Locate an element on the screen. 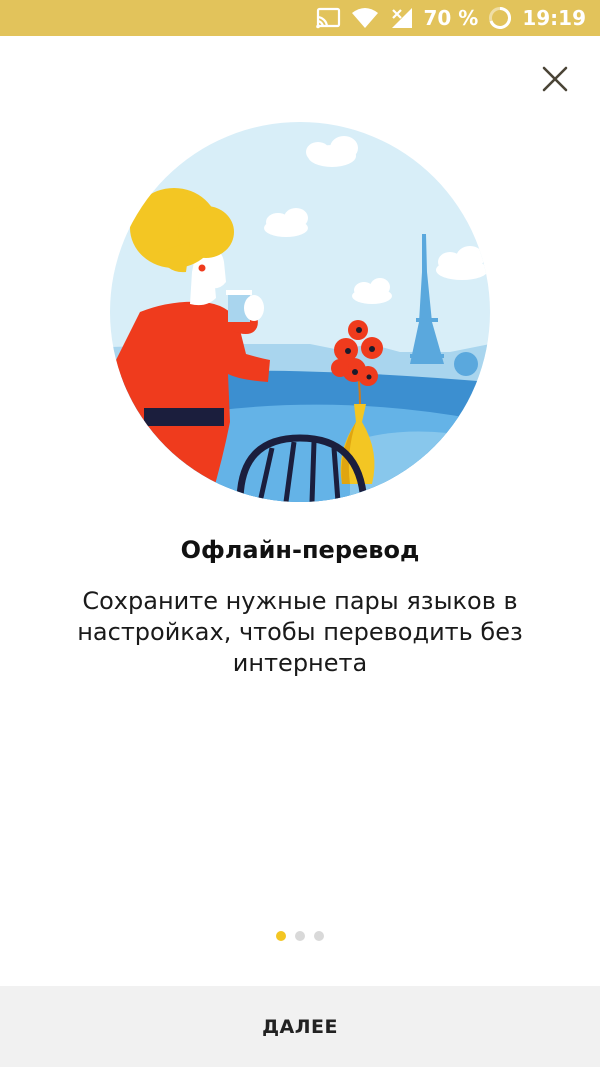 Image resolution: width=600 pixels, height=1067 pixels. next-button: ДАЛЕЕ is located at coordinates (300, 1026).